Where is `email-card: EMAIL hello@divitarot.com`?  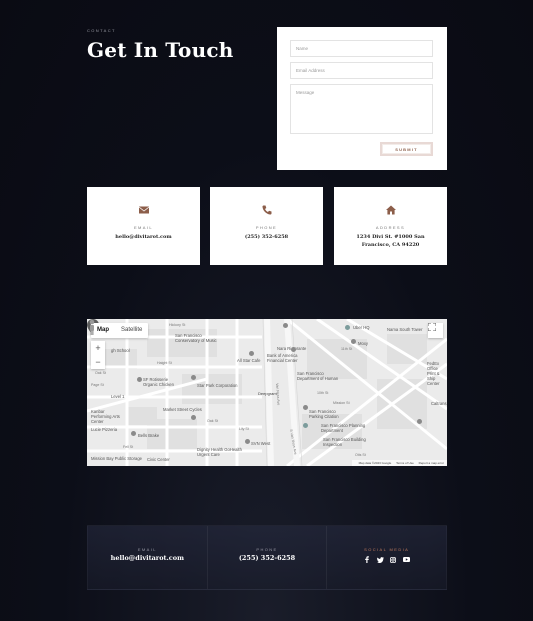 email-card: EMAIL hello@divitarot.com is located at coordinates (143, 226).